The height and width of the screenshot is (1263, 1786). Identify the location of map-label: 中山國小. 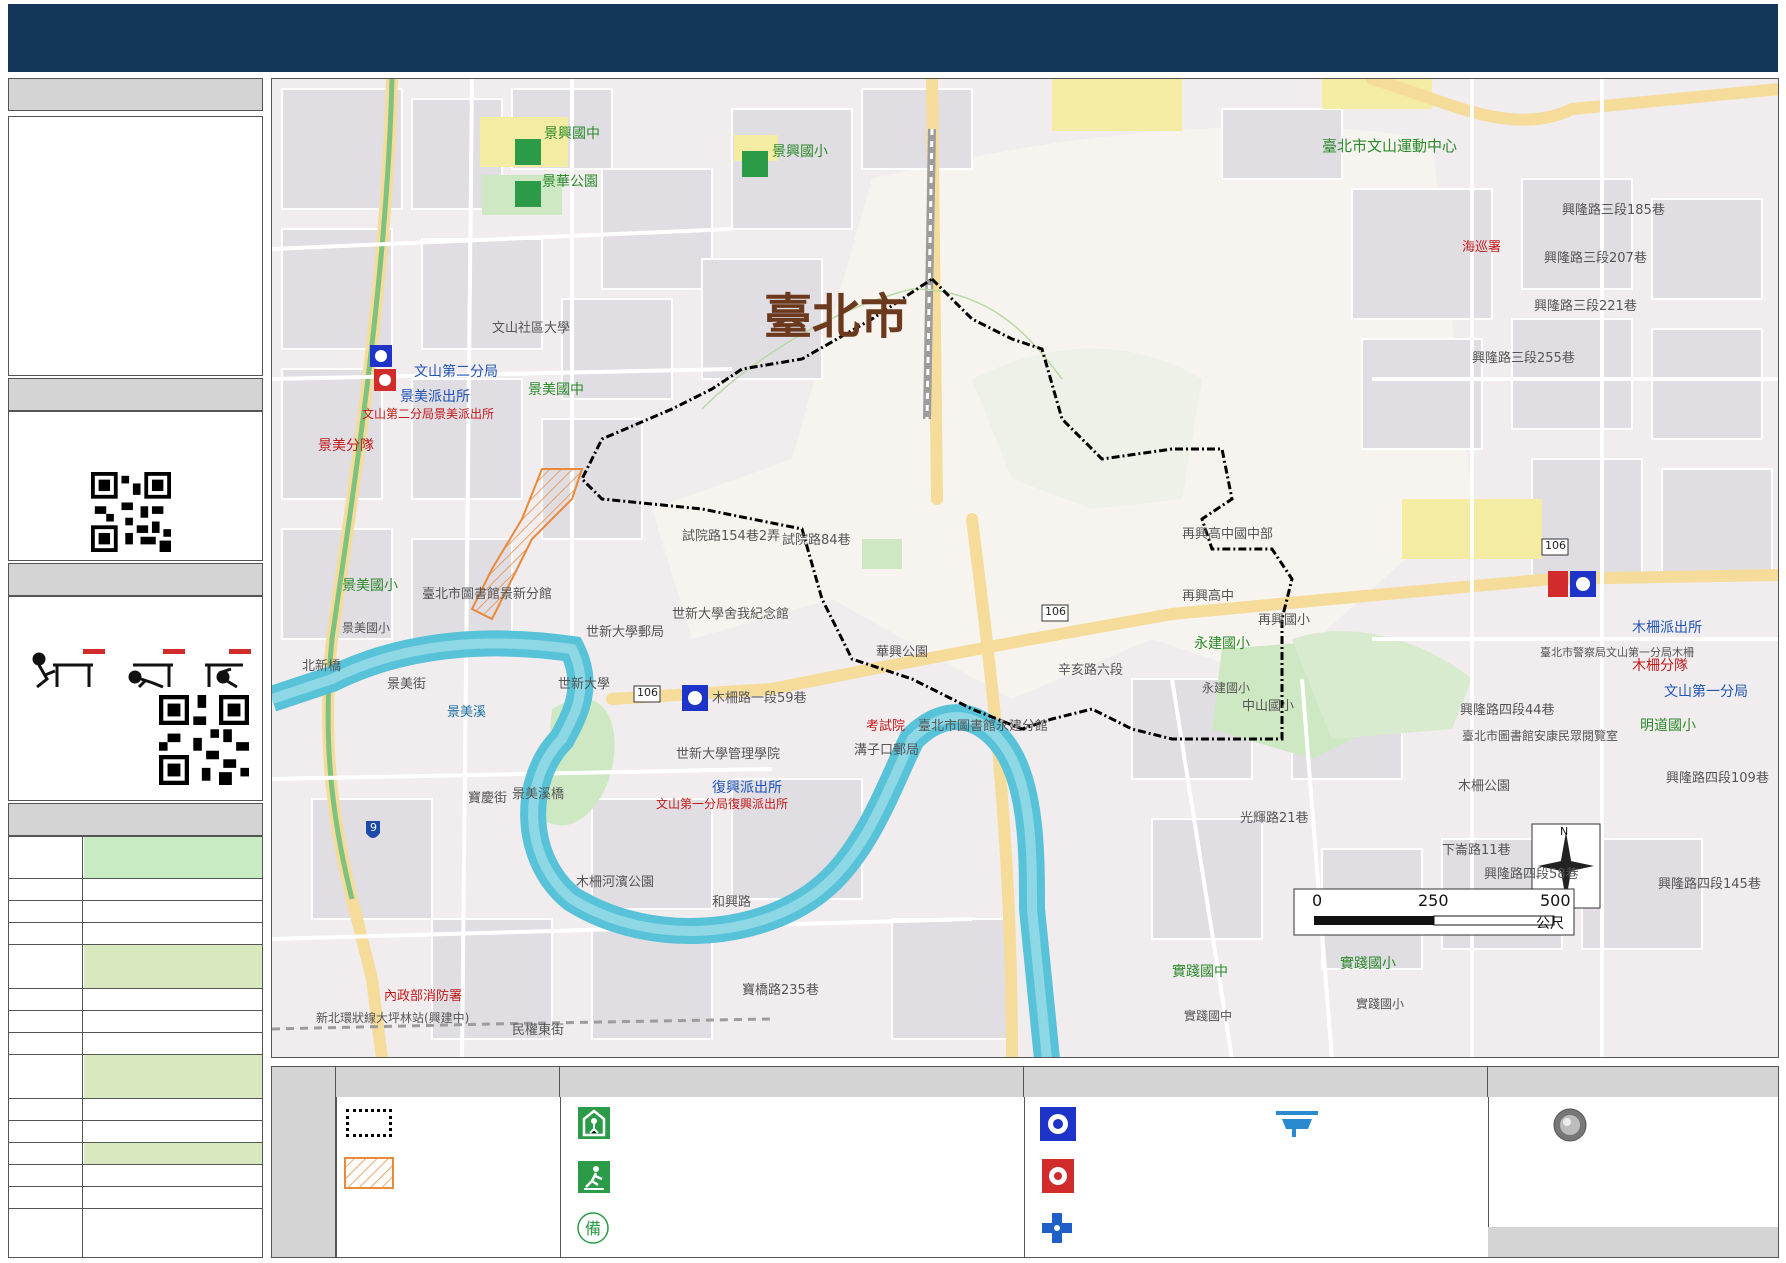
(1268, 706).